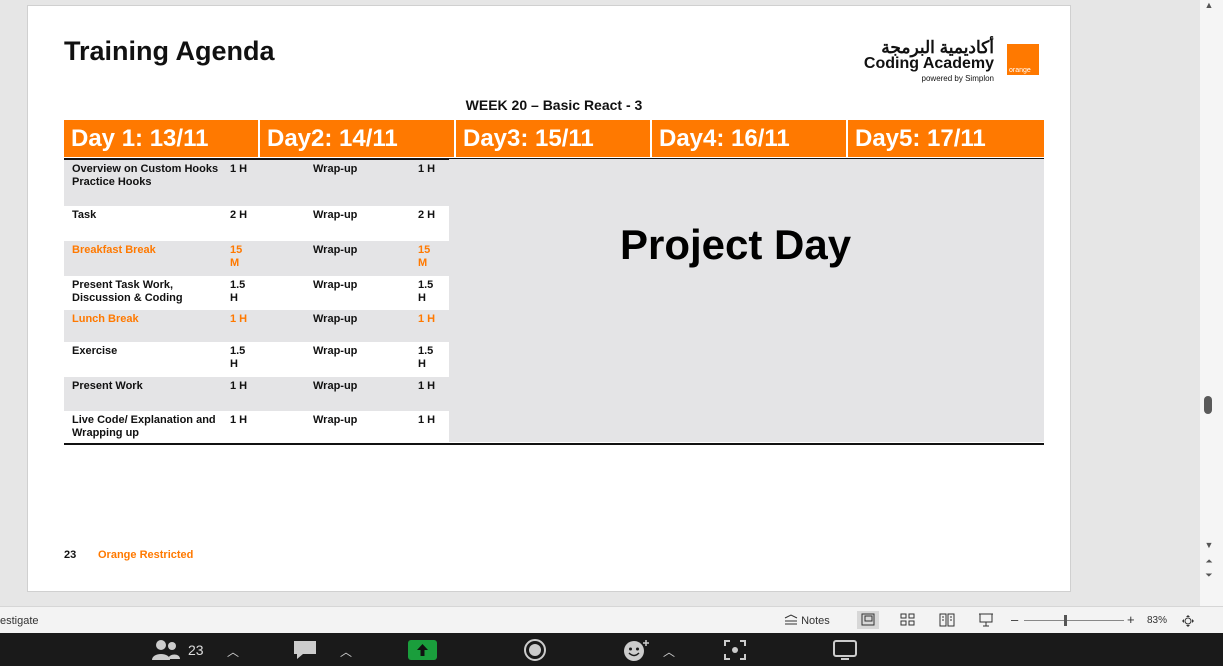 Image resolution: width=1223 pixels, height=666 pixels. I want to click on logo-tagline: powered by Simplon, so click(957, 78).